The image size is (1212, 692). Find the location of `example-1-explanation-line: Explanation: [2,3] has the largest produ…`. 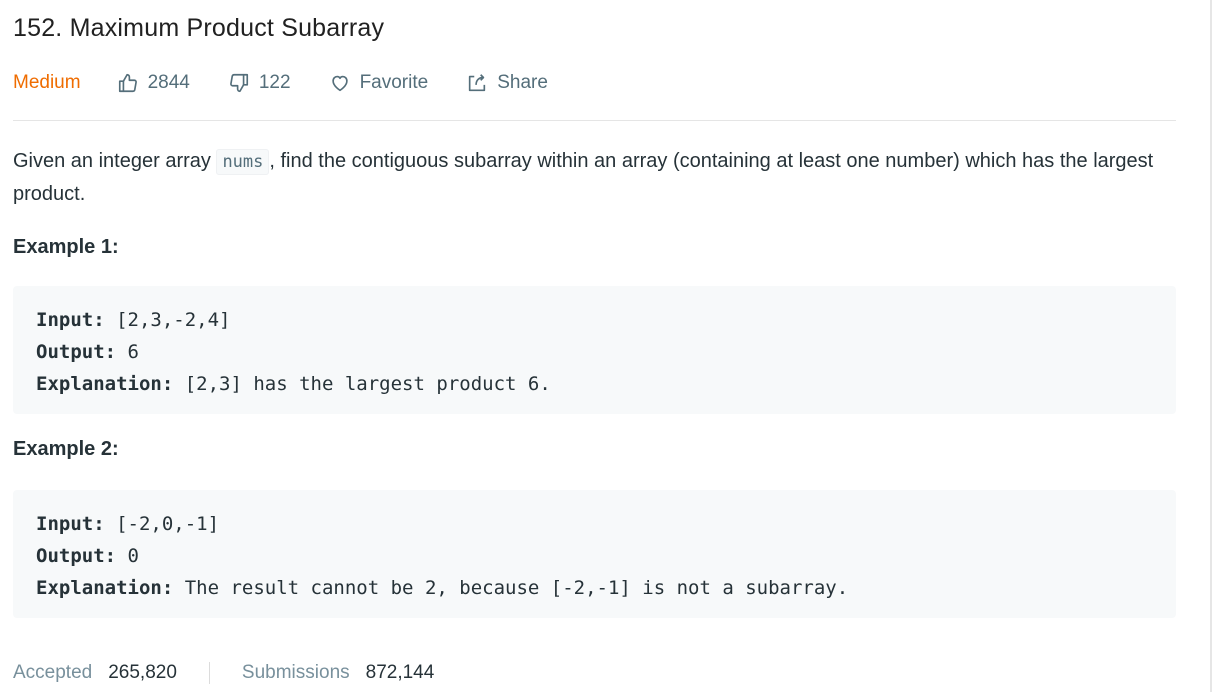

example-1-explanation-line: Explanation: [2,3] has the largest produ… is located at coordinates (606, 384).